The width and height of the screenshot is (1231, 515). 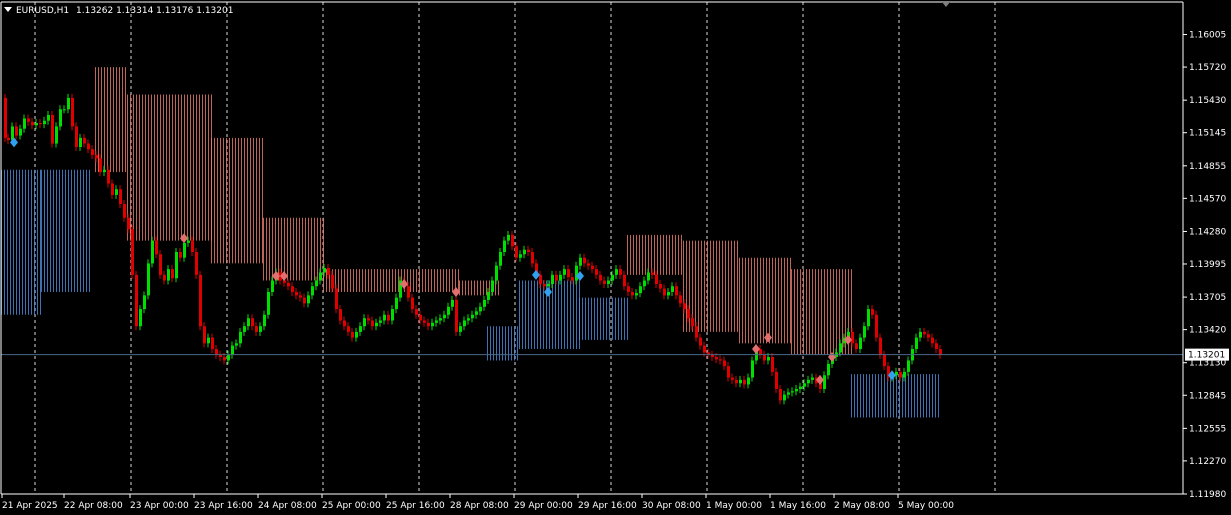 What do you see at coordinates (415, 506) in the screenshot?
I see `x-tick-label: 25 Apr 16:00` at bounding box center [415, 506].